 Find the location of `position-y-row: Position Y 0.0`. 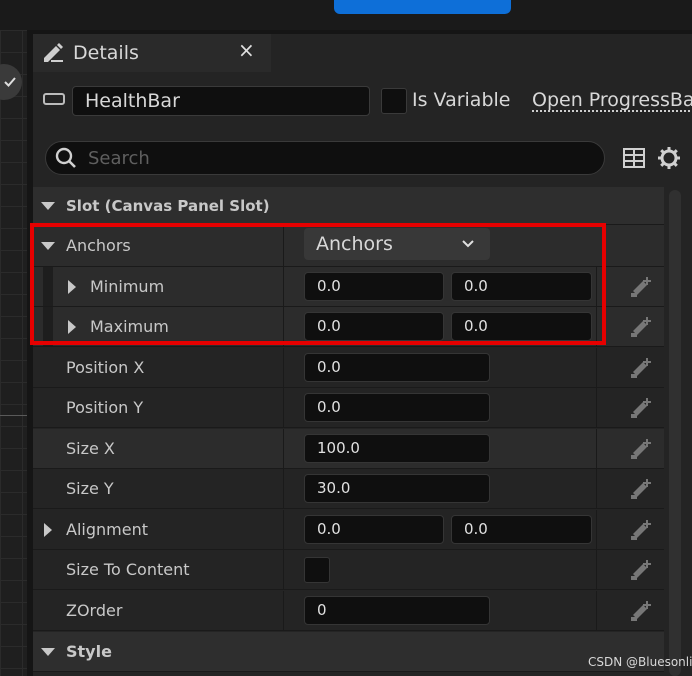

position-y-row: Position Y 0.0 is located at coordinates (348, 408).